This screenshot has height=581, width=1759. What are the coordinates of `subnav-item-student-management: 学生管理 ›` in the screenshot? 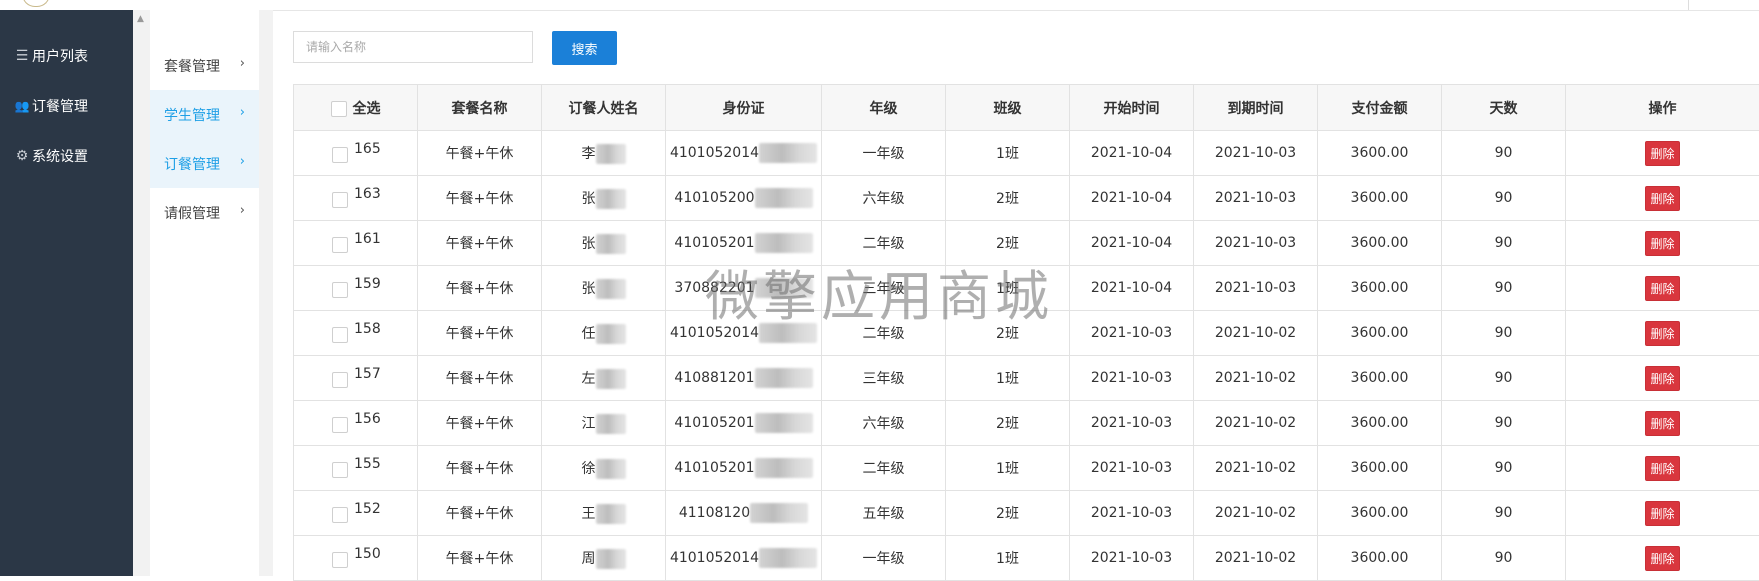 It's located at (204, 114).